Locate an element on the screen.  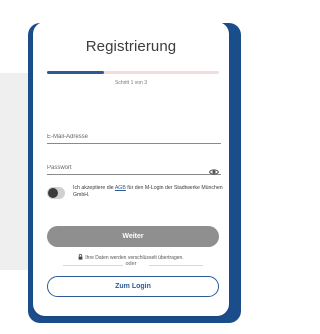
eye-icon is located at coordinates (214, 169).